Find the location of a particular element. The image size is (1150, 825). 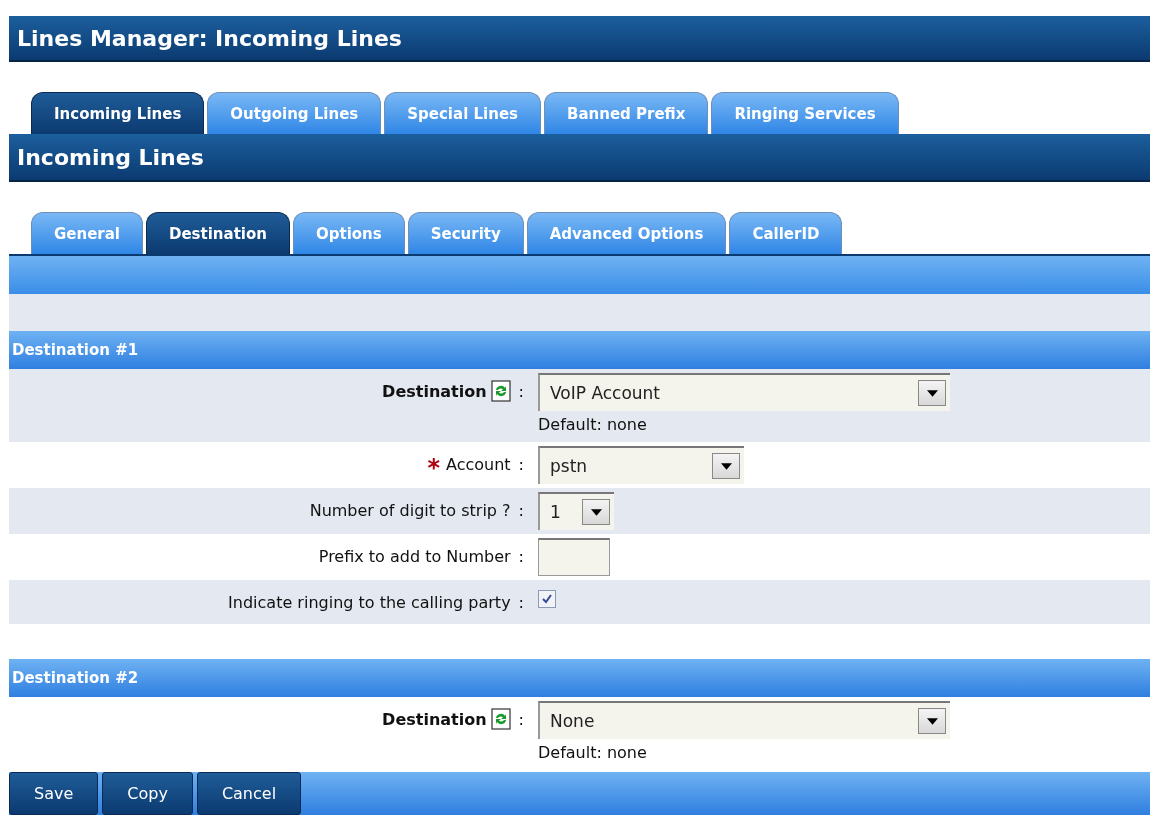

field-label: Number of digit to strip ? is located at coordinates (410, 510).